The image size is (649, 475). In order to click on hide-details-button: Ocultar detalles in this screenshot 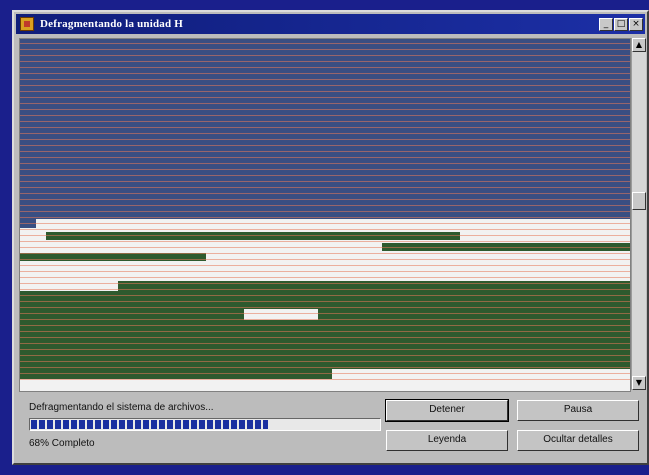, I will do `click(578, 440)`.